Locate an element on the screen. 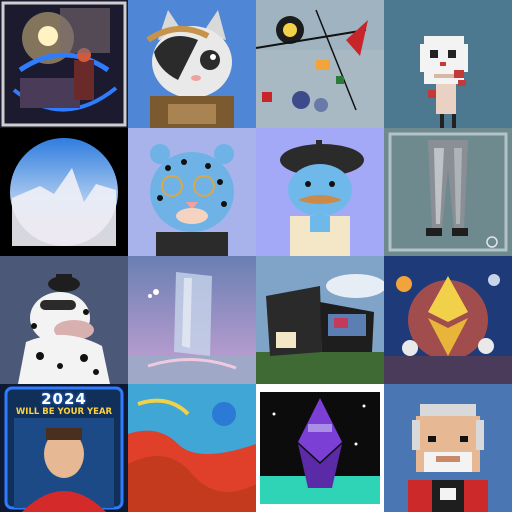 The height and width of the screenshot is (512, 512). tile-beret-character is located at coordinates (320, 192).